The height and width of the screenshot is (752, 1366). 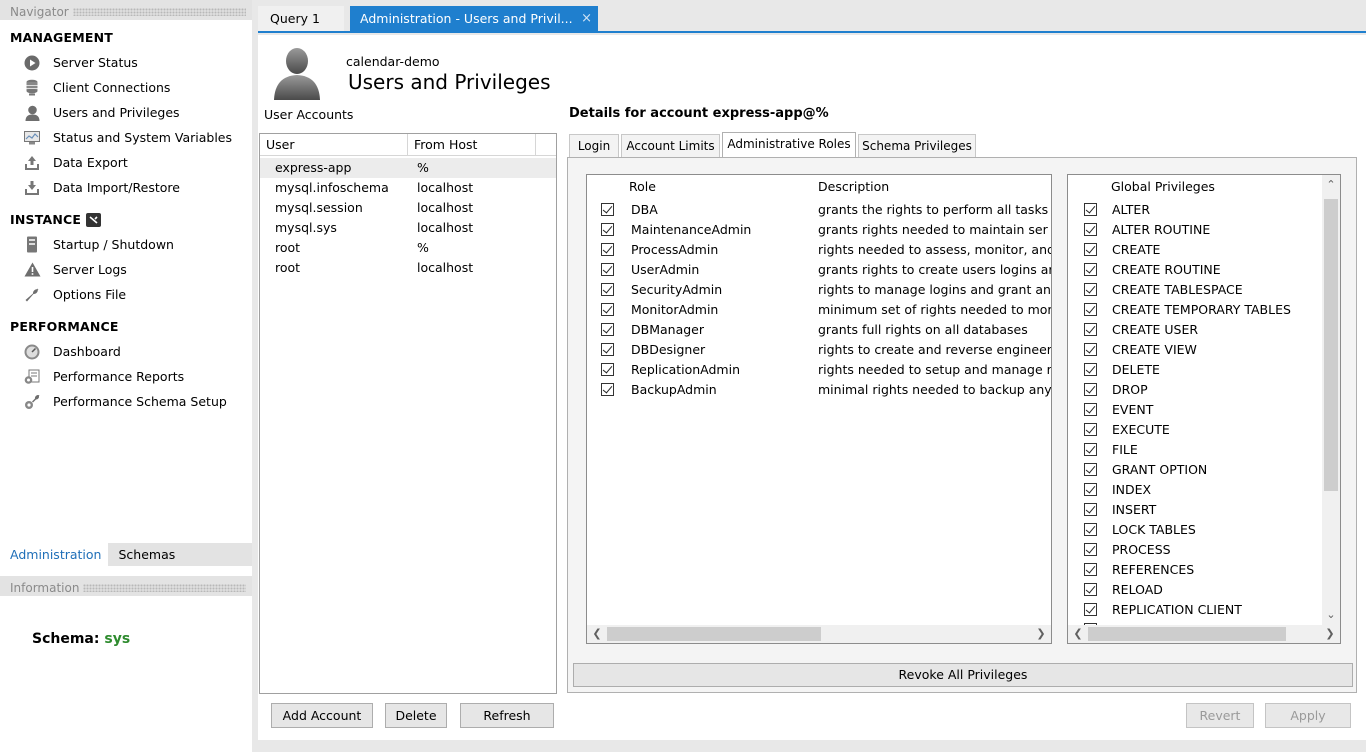 I want to click on revoke-all-privileges-button: Revoke All Privileges, so click(x=963, y=675).